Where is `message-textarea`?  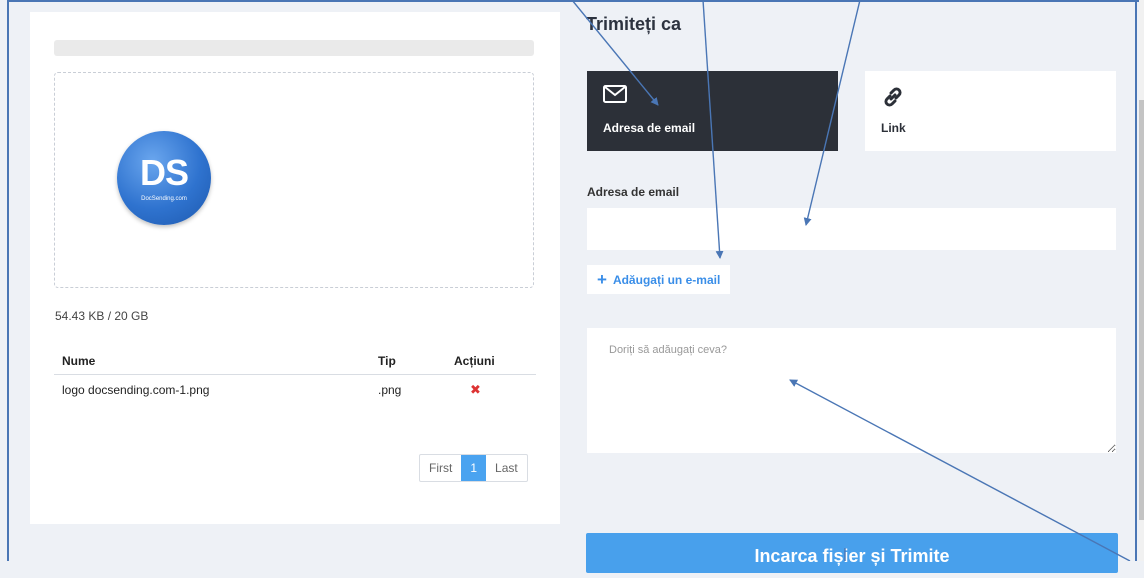
message-textarea is located at coordinates (851, 390).